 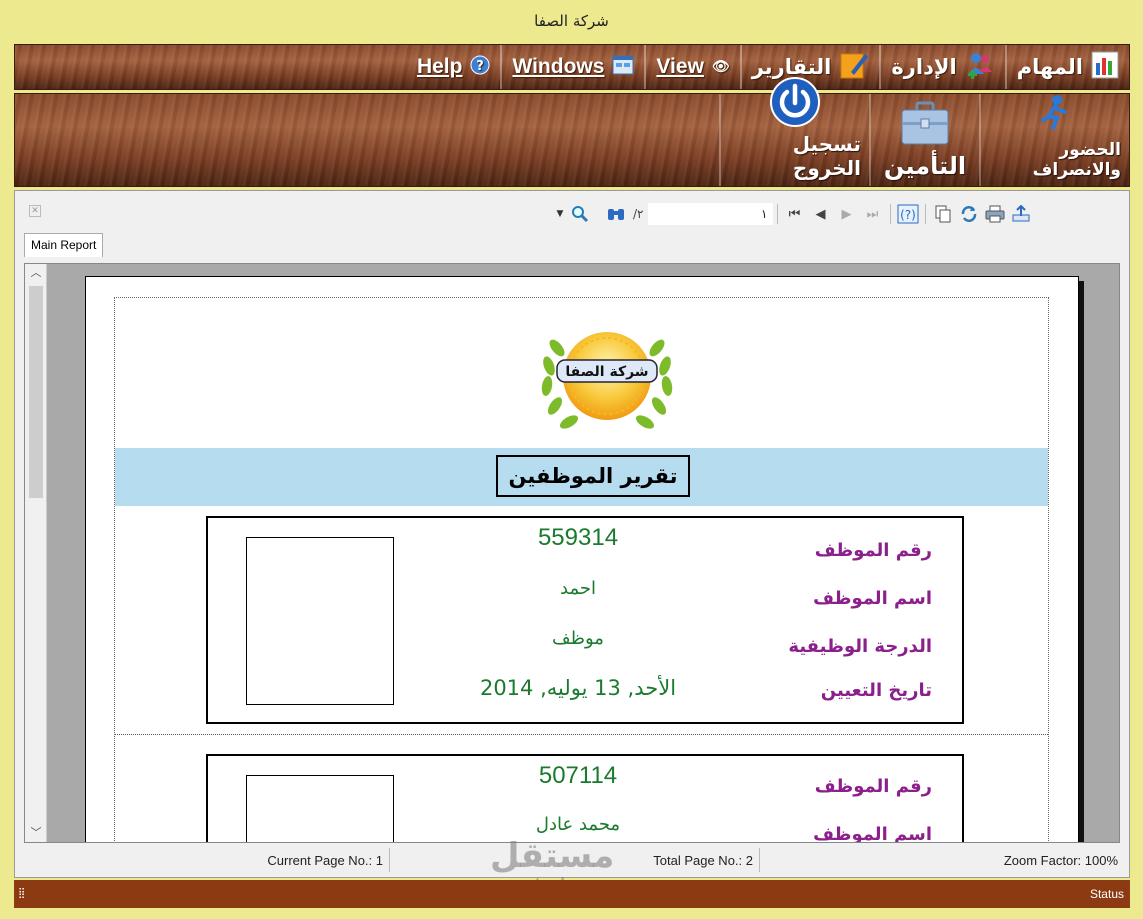 I want to click on main-toolbar: الحضور والانصراف التأمين تسجيل الخروج, so click(x=572, y=132).